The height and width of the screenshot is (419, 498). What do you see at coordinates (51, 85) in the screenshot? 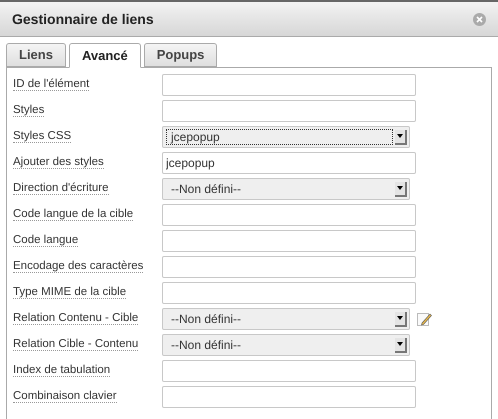
I see `field-label: ID de l'élément` at bounding box center [51, 85].